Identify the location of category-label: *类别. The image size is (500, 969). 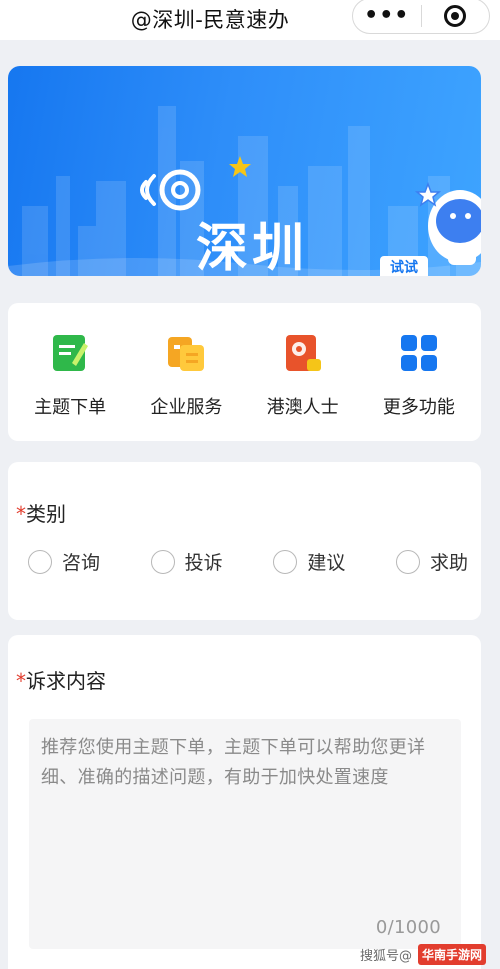
(41, 512).